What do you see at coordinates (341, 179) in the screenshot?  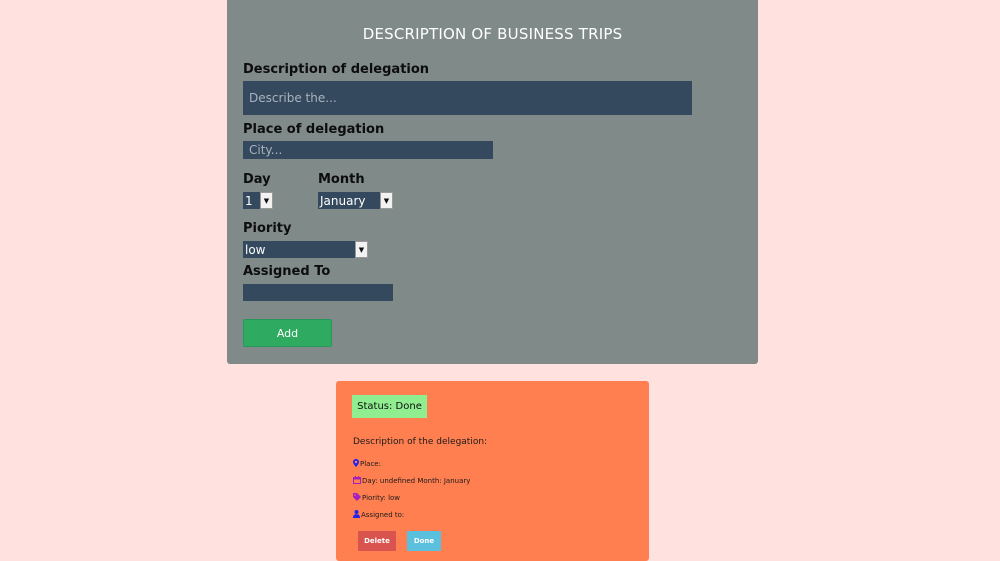 I see `month-label: Month` at bounding box center [341, 179].